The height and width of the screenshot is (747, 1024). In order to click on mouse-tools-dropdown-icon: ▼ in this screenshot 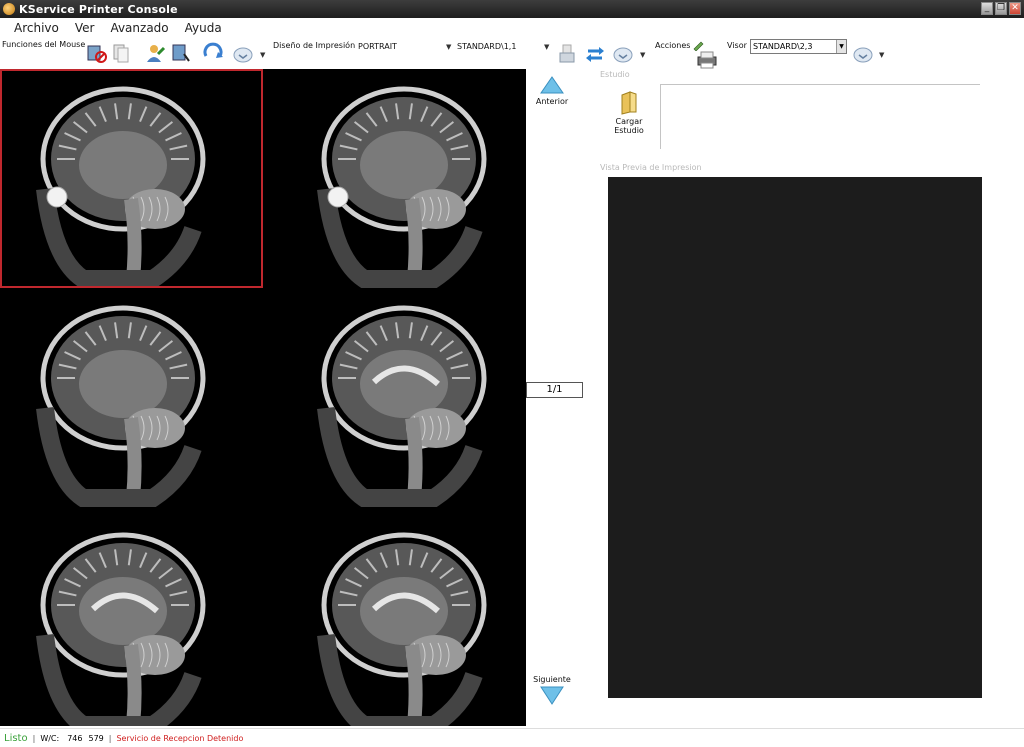, I will do `click(262, 55)`.